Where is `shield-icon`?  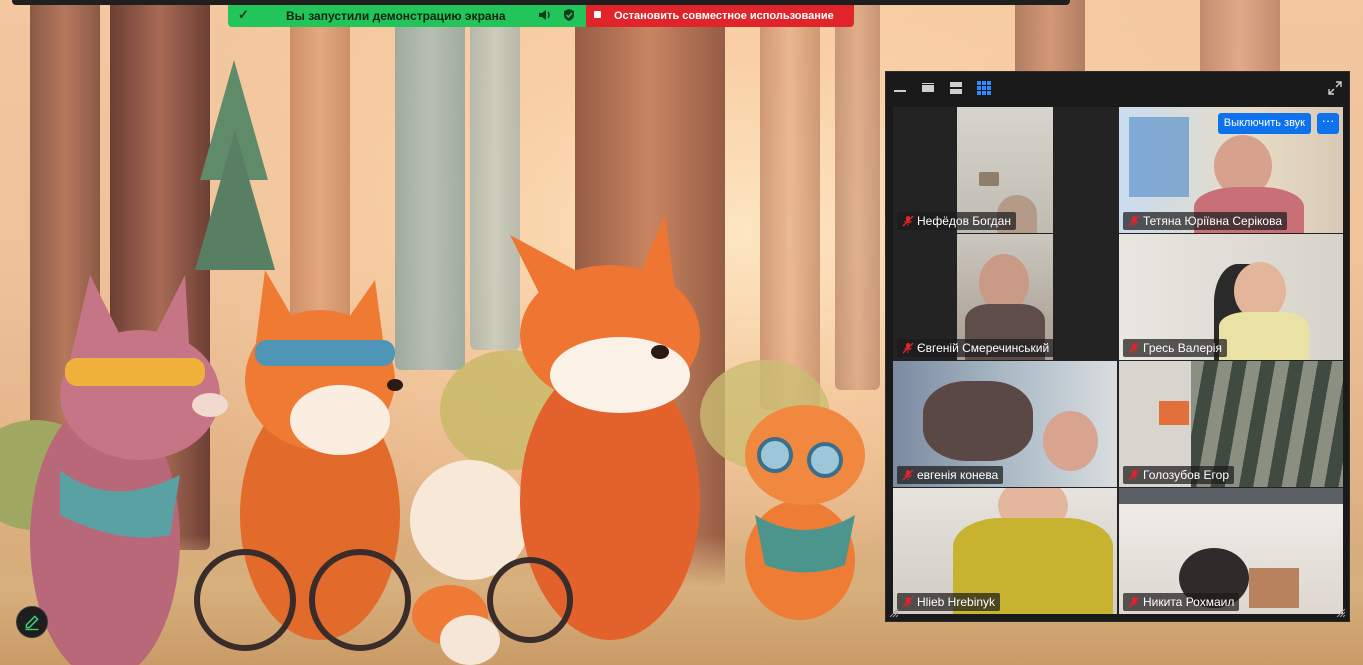 shield-icon is located at coordinates (569, 15).